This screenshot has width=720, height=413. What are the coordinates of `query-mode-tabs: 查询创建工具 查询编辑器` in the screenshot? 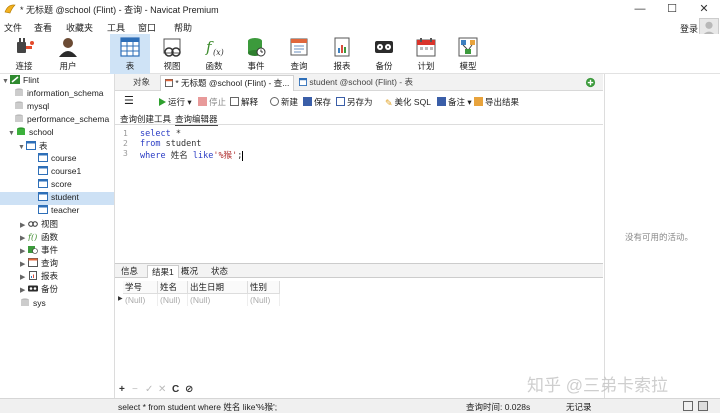 It's located at (359, 119).